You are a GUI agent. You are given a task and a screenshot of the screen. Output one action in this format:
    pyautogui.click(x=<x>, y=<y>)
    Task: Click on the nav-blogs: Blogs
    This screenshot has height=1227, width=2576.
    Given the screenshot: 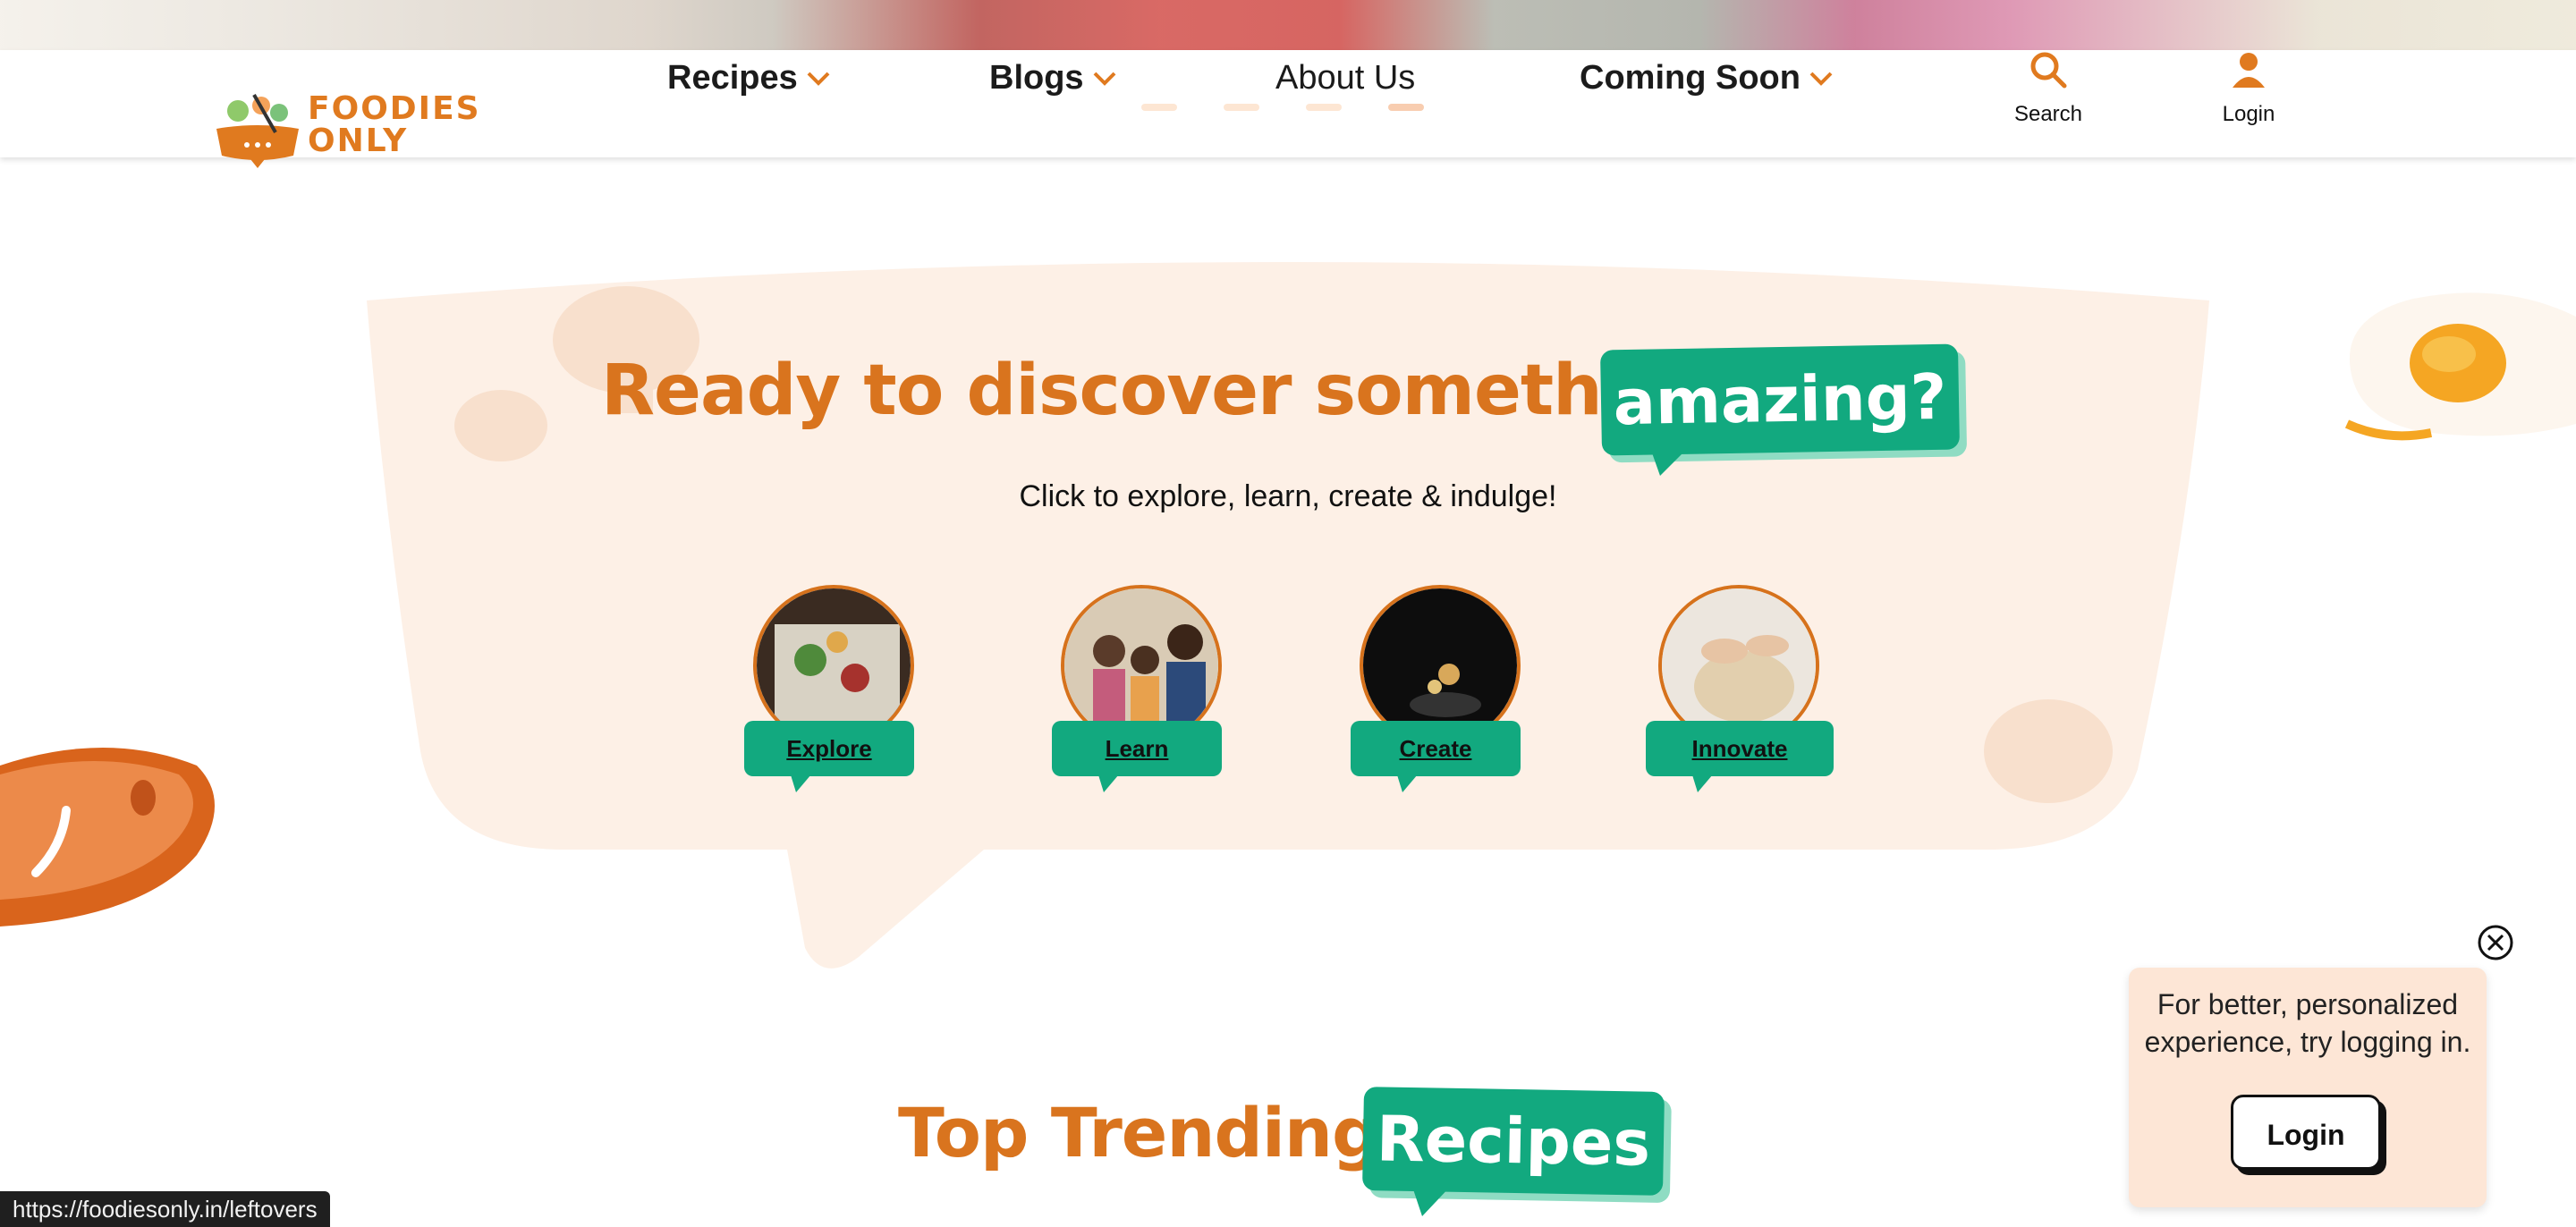 What is the action you would take?
    pyautogui.click(x=1052, y=78)
    